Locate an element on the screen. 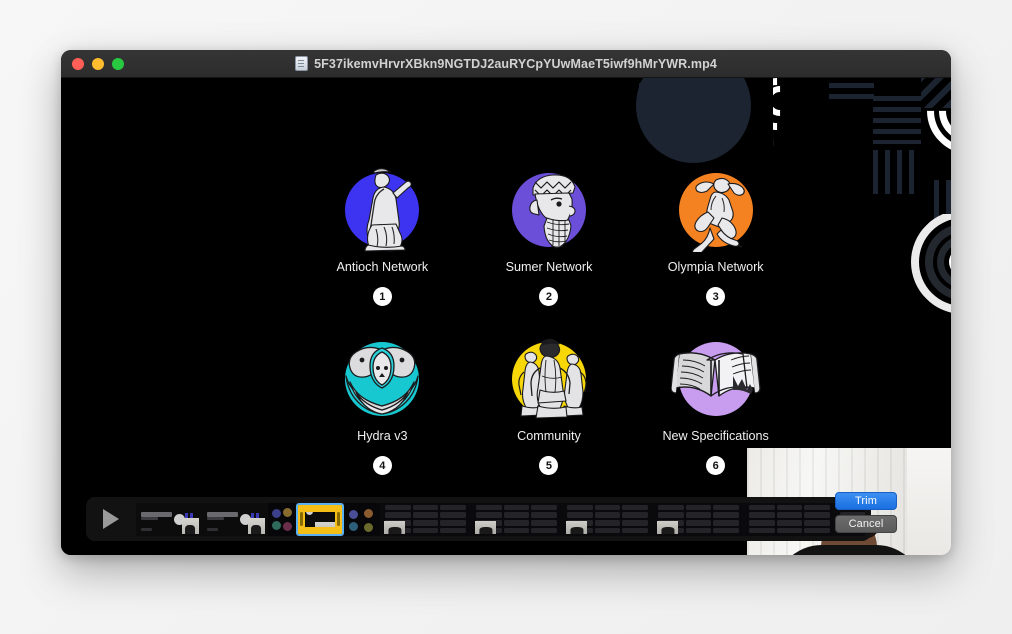  app-cell-hydra-v3: Hydra v3 4 is located at coordinates (382, 403).